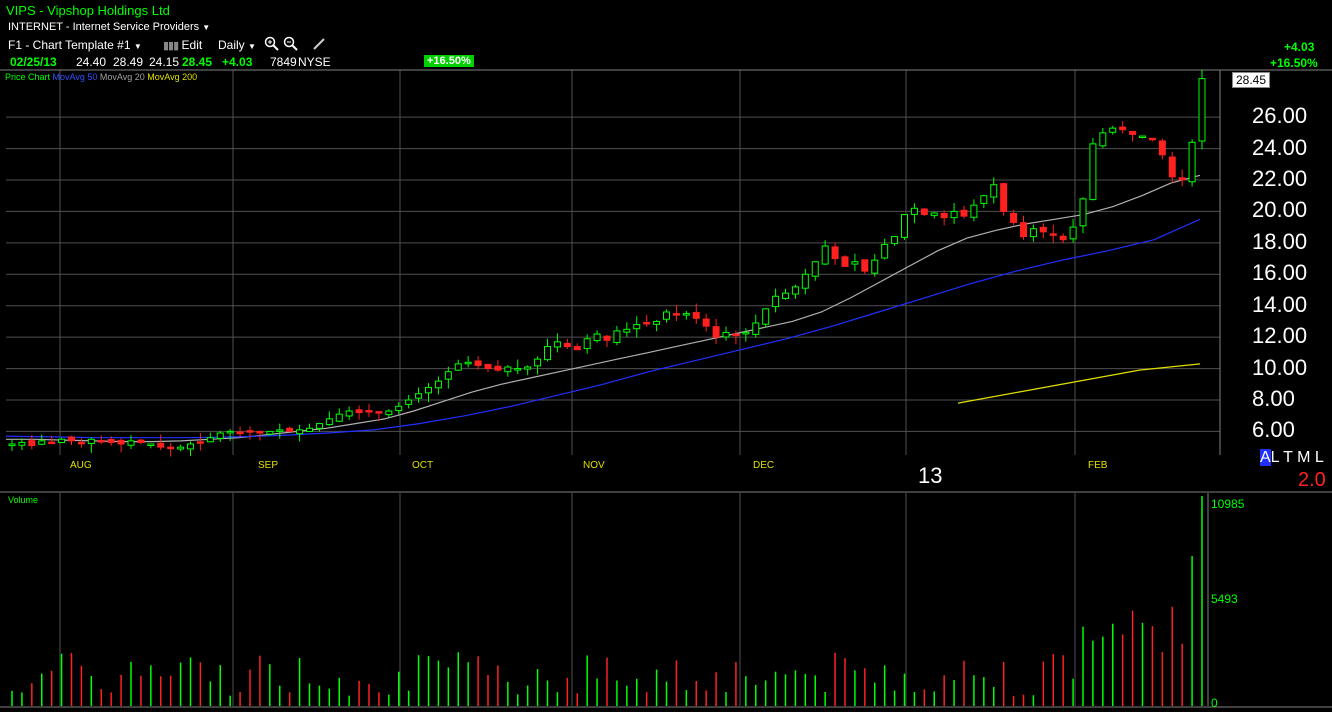  I want to click on altml-rest: L T M L, so click(1297, 457).